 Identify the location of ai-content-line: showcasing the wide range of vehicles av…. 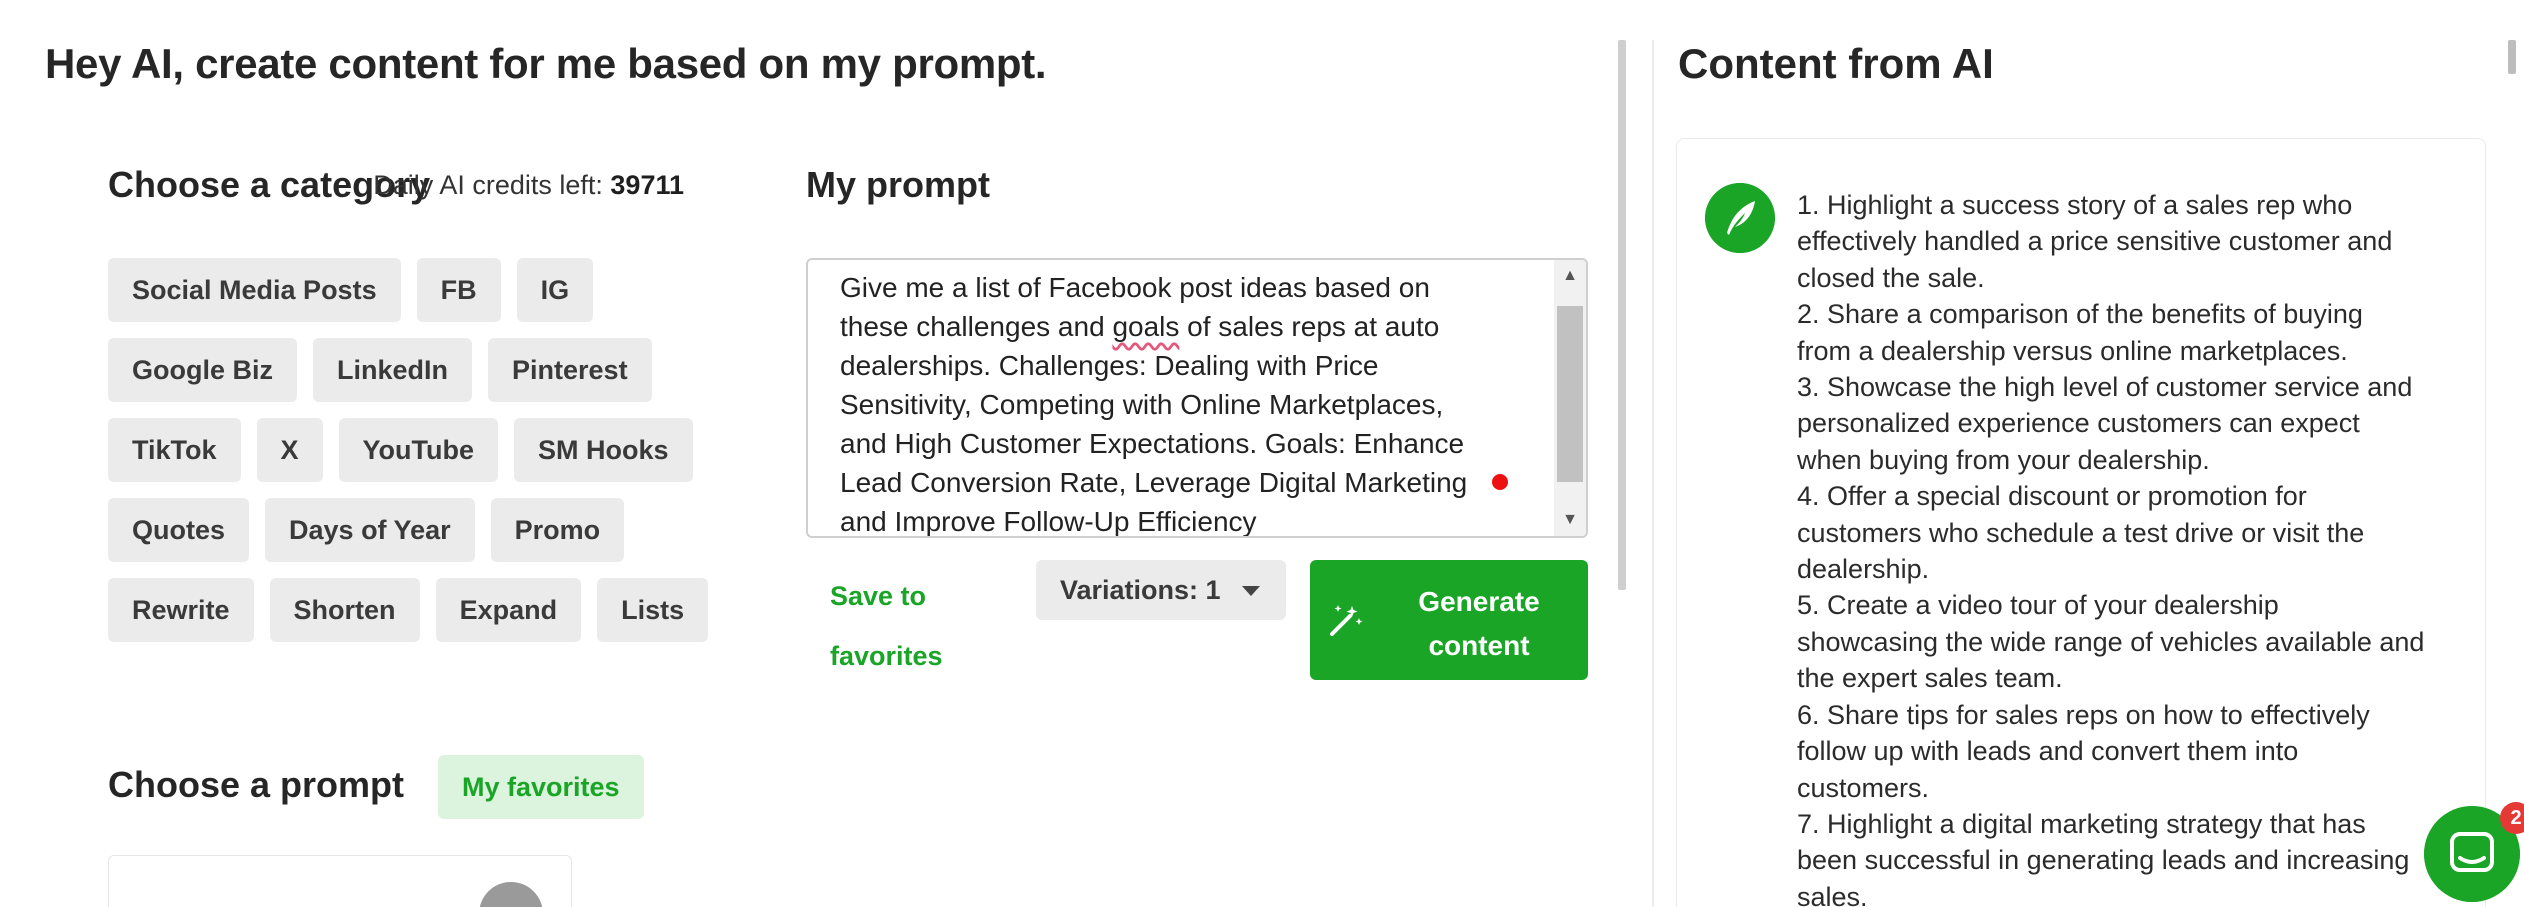
(2111, 641).